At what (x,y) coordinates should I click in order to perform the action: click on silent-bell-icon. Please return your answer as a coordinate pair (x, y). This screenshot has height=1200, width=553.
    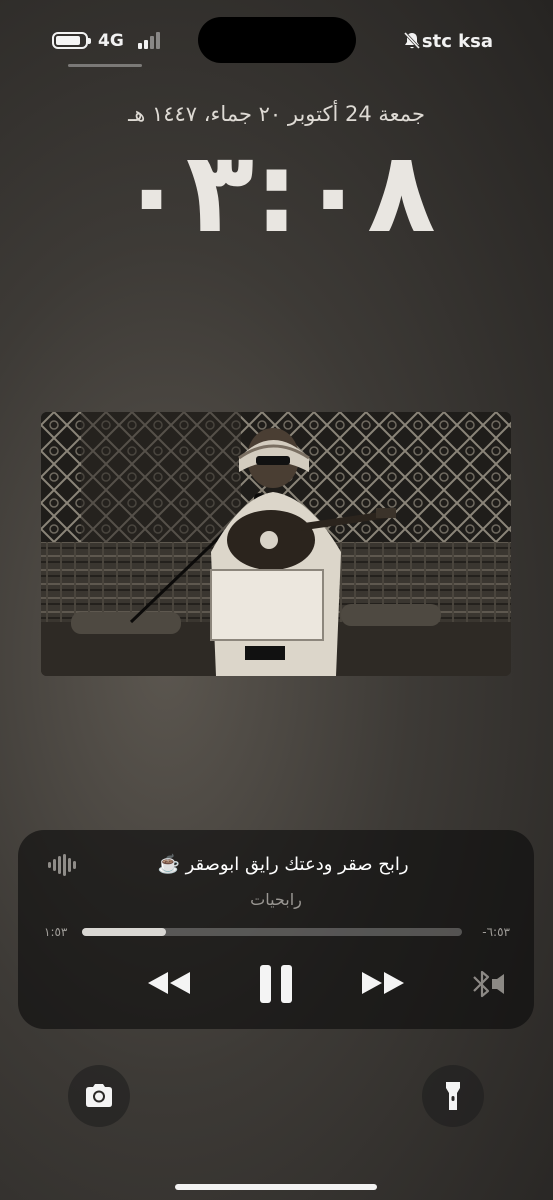
    Looking at the image, I should click on (412, 40).